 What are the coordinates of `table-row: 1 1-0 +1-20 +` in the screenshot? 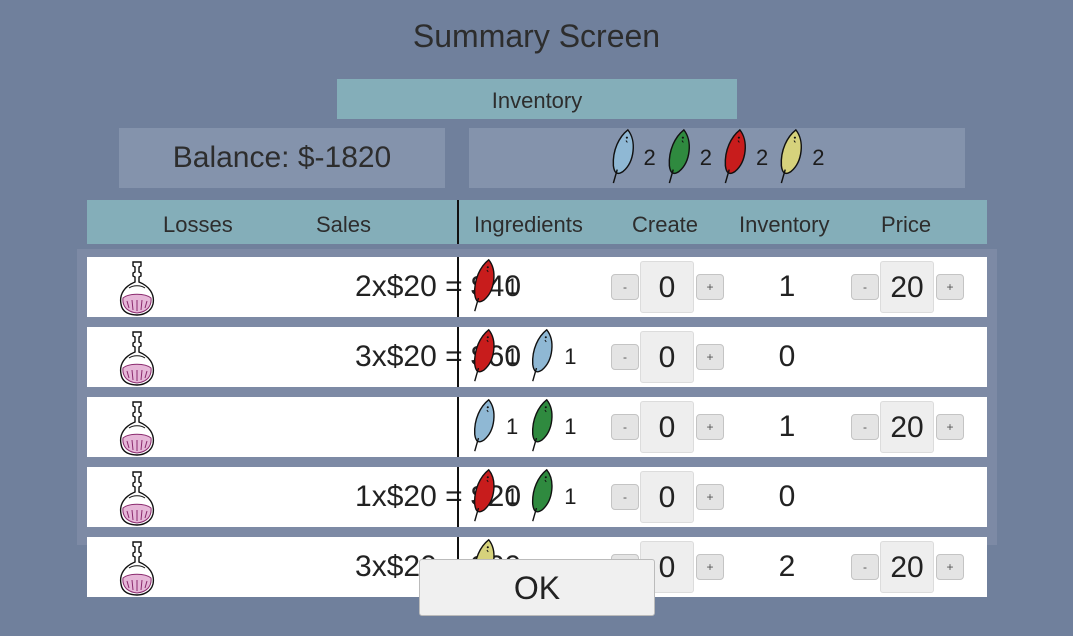 It's located at (537, 427).